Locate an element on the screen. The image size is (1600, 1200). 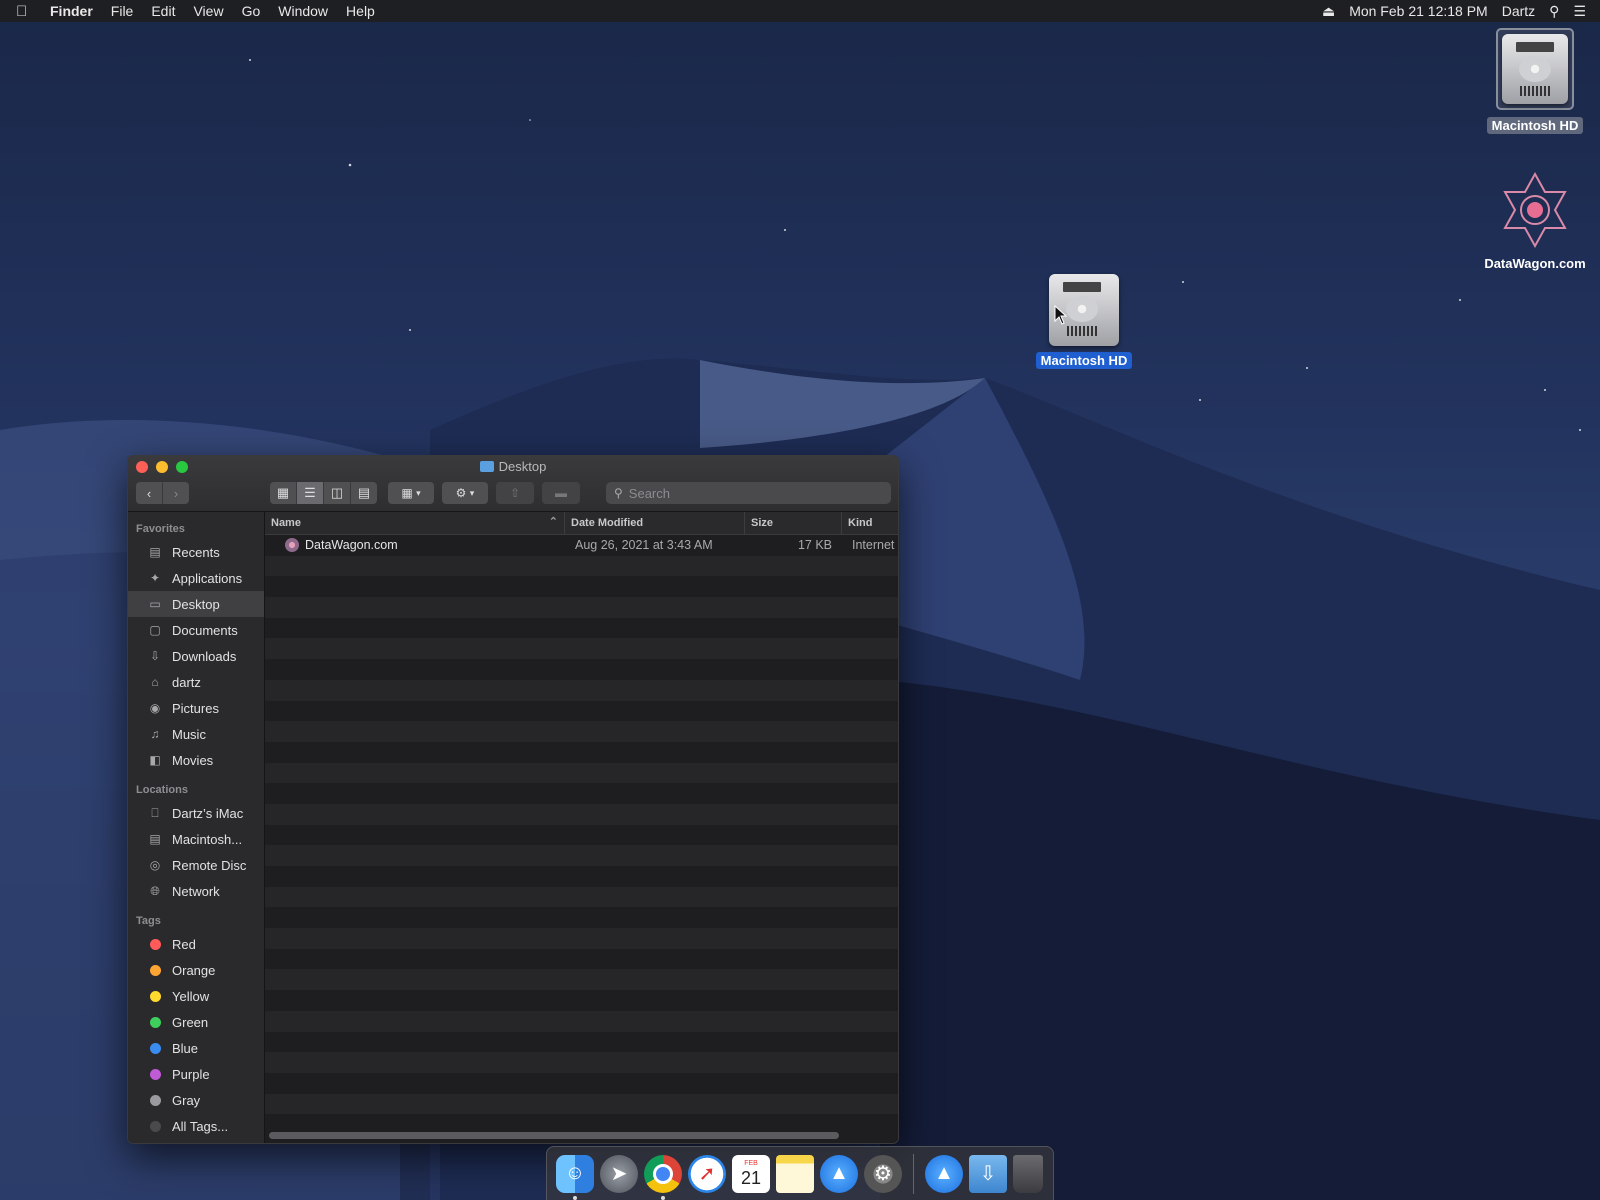
menu-edit: Edit is located at coordinates (163, 11).